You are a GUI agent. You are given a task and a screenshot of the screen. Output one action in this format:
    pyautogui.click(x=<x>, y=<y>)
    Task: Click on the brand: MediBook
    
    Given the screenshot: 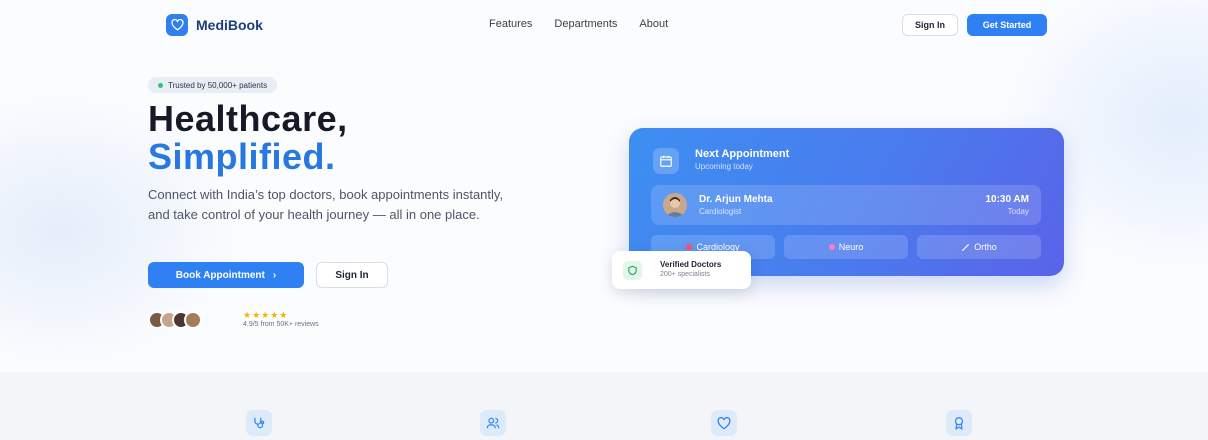 What is the action you would take?
    pyautogui.click(x=214, y=25)
    